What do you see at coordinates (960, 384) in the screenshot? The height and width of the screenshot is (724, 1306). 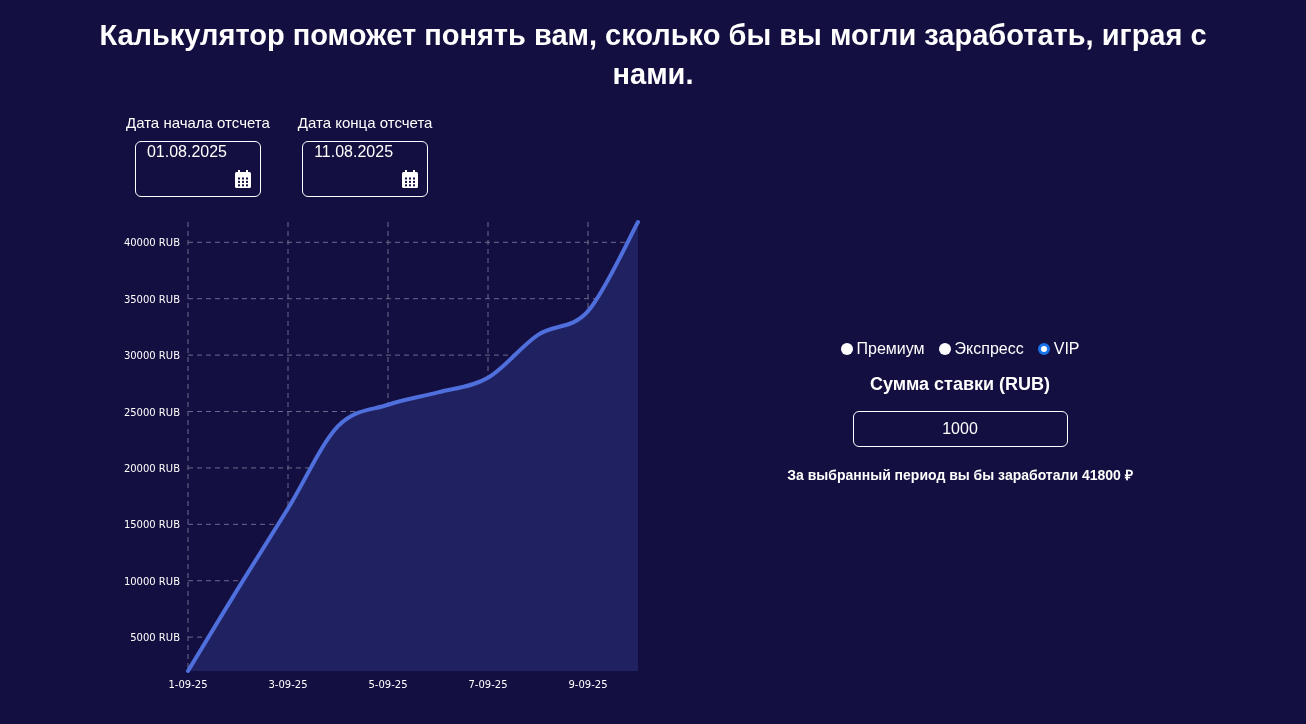 I see `stake-label: Сумма ставки (RUB)` at bounding box center [960, 384].